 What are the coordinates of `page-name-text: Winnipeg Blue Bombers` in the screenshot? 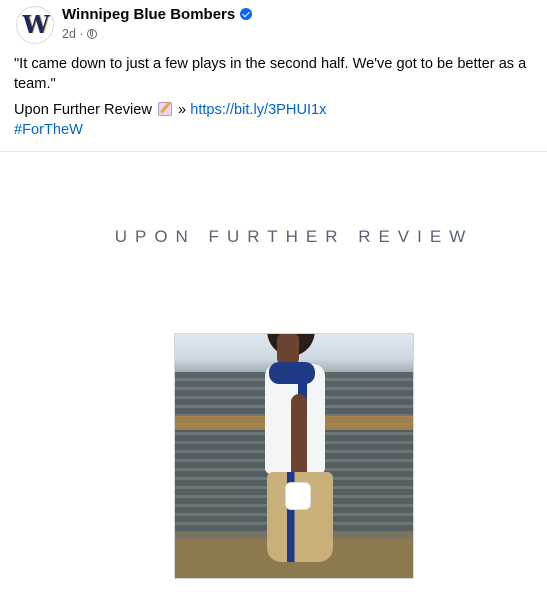 It's located at (148, 14).